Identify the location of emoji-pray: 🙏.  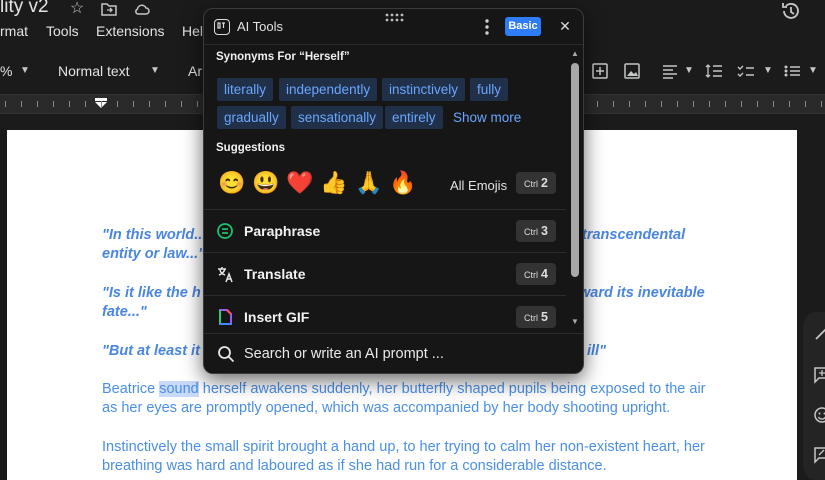
(369, 183).